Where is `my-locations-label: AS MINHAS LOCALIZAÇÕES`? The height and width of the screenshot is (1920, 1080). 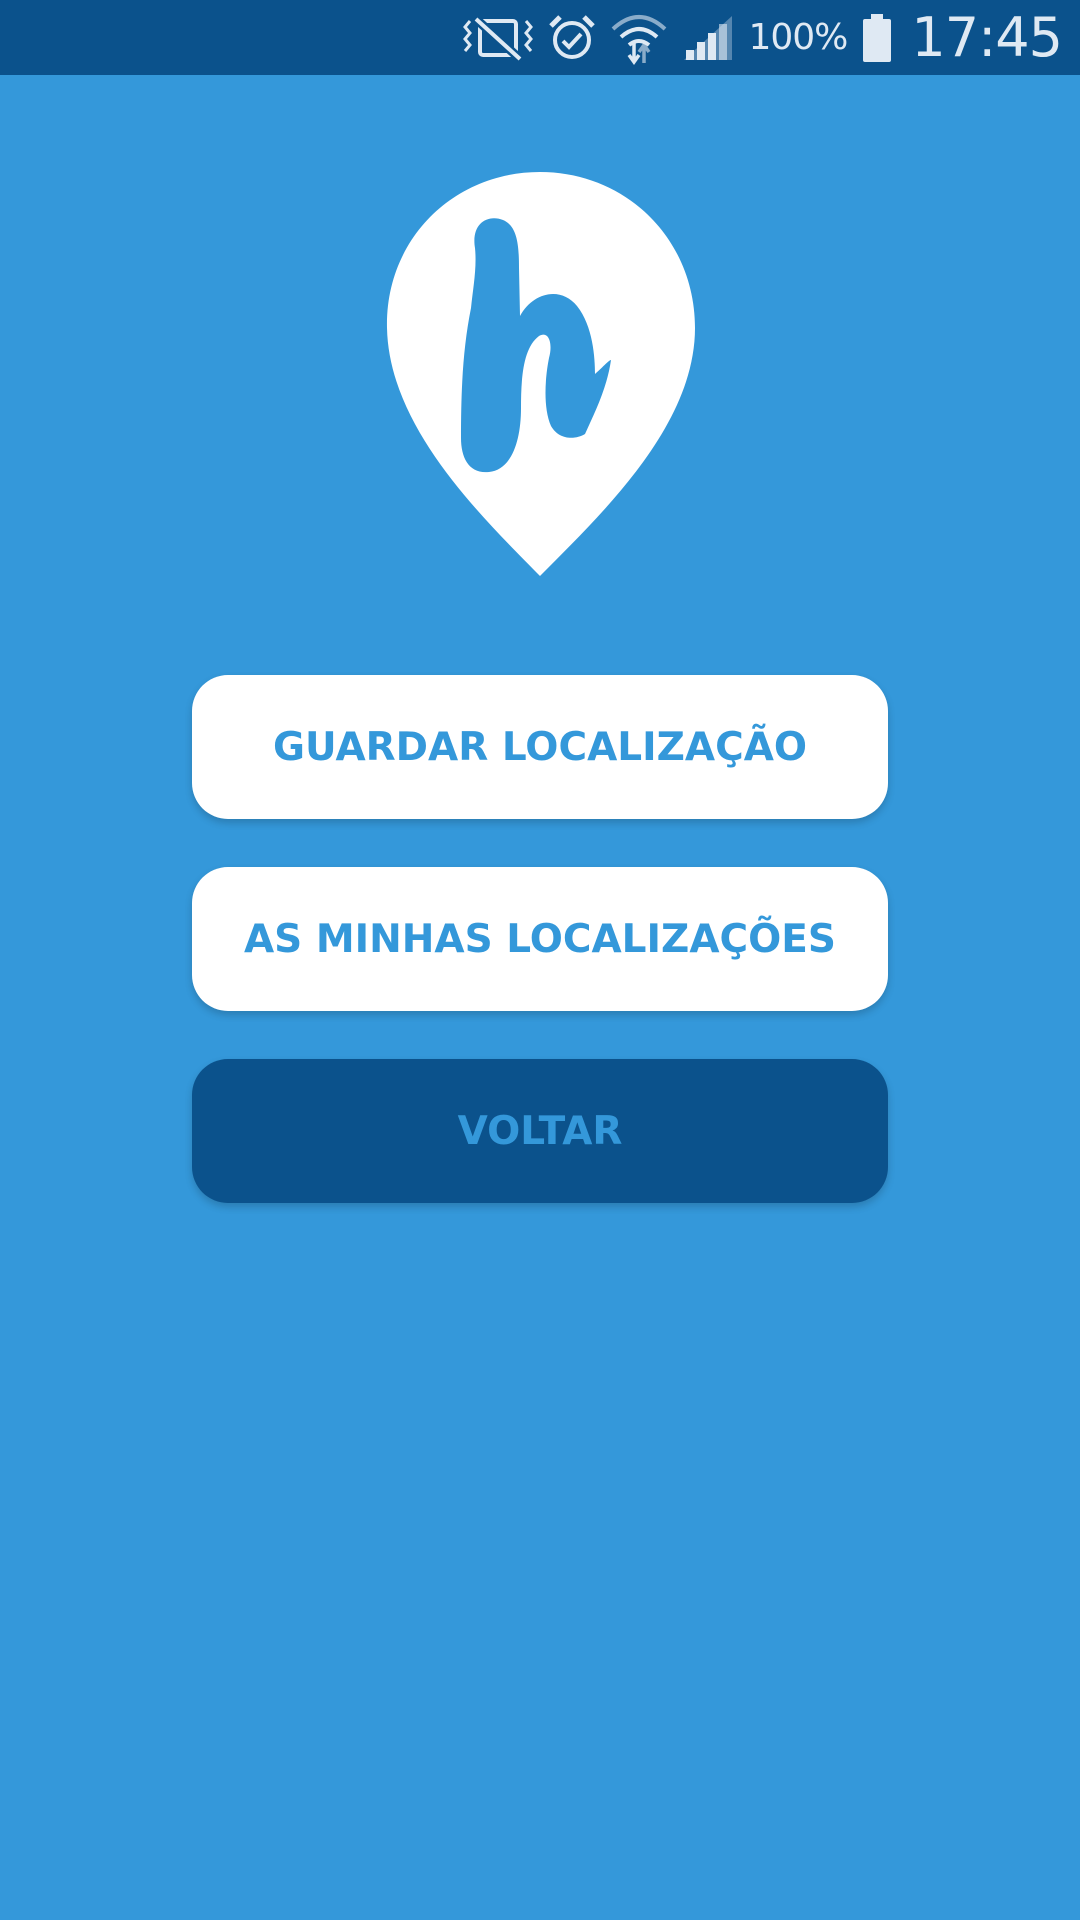 my-locations-label: AS MINHAS LOCALIZAÇÕES is located at coordinates (540, 939).